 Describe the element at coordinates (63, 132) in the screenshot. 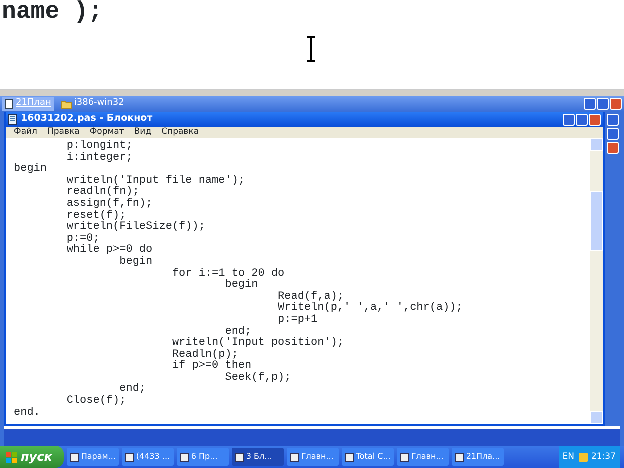

I see `menu-item: Правка` at that location.